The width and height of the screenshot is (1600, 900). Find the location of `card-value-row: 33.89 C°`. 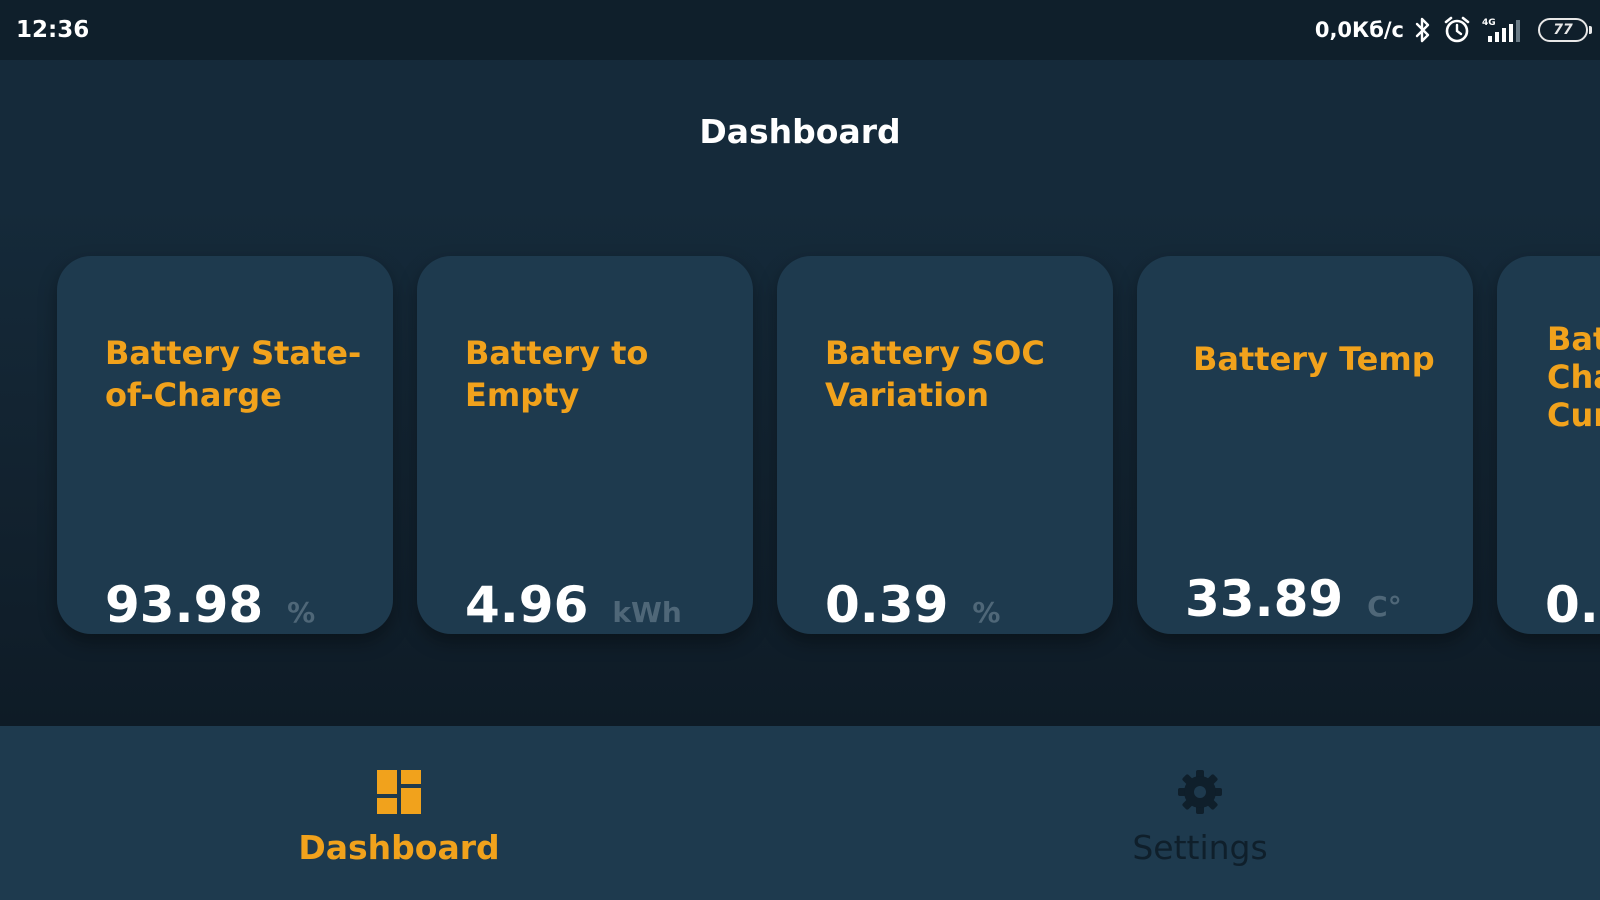

card-value-row: 33.89 C° is located at coordinates (1293, 599).